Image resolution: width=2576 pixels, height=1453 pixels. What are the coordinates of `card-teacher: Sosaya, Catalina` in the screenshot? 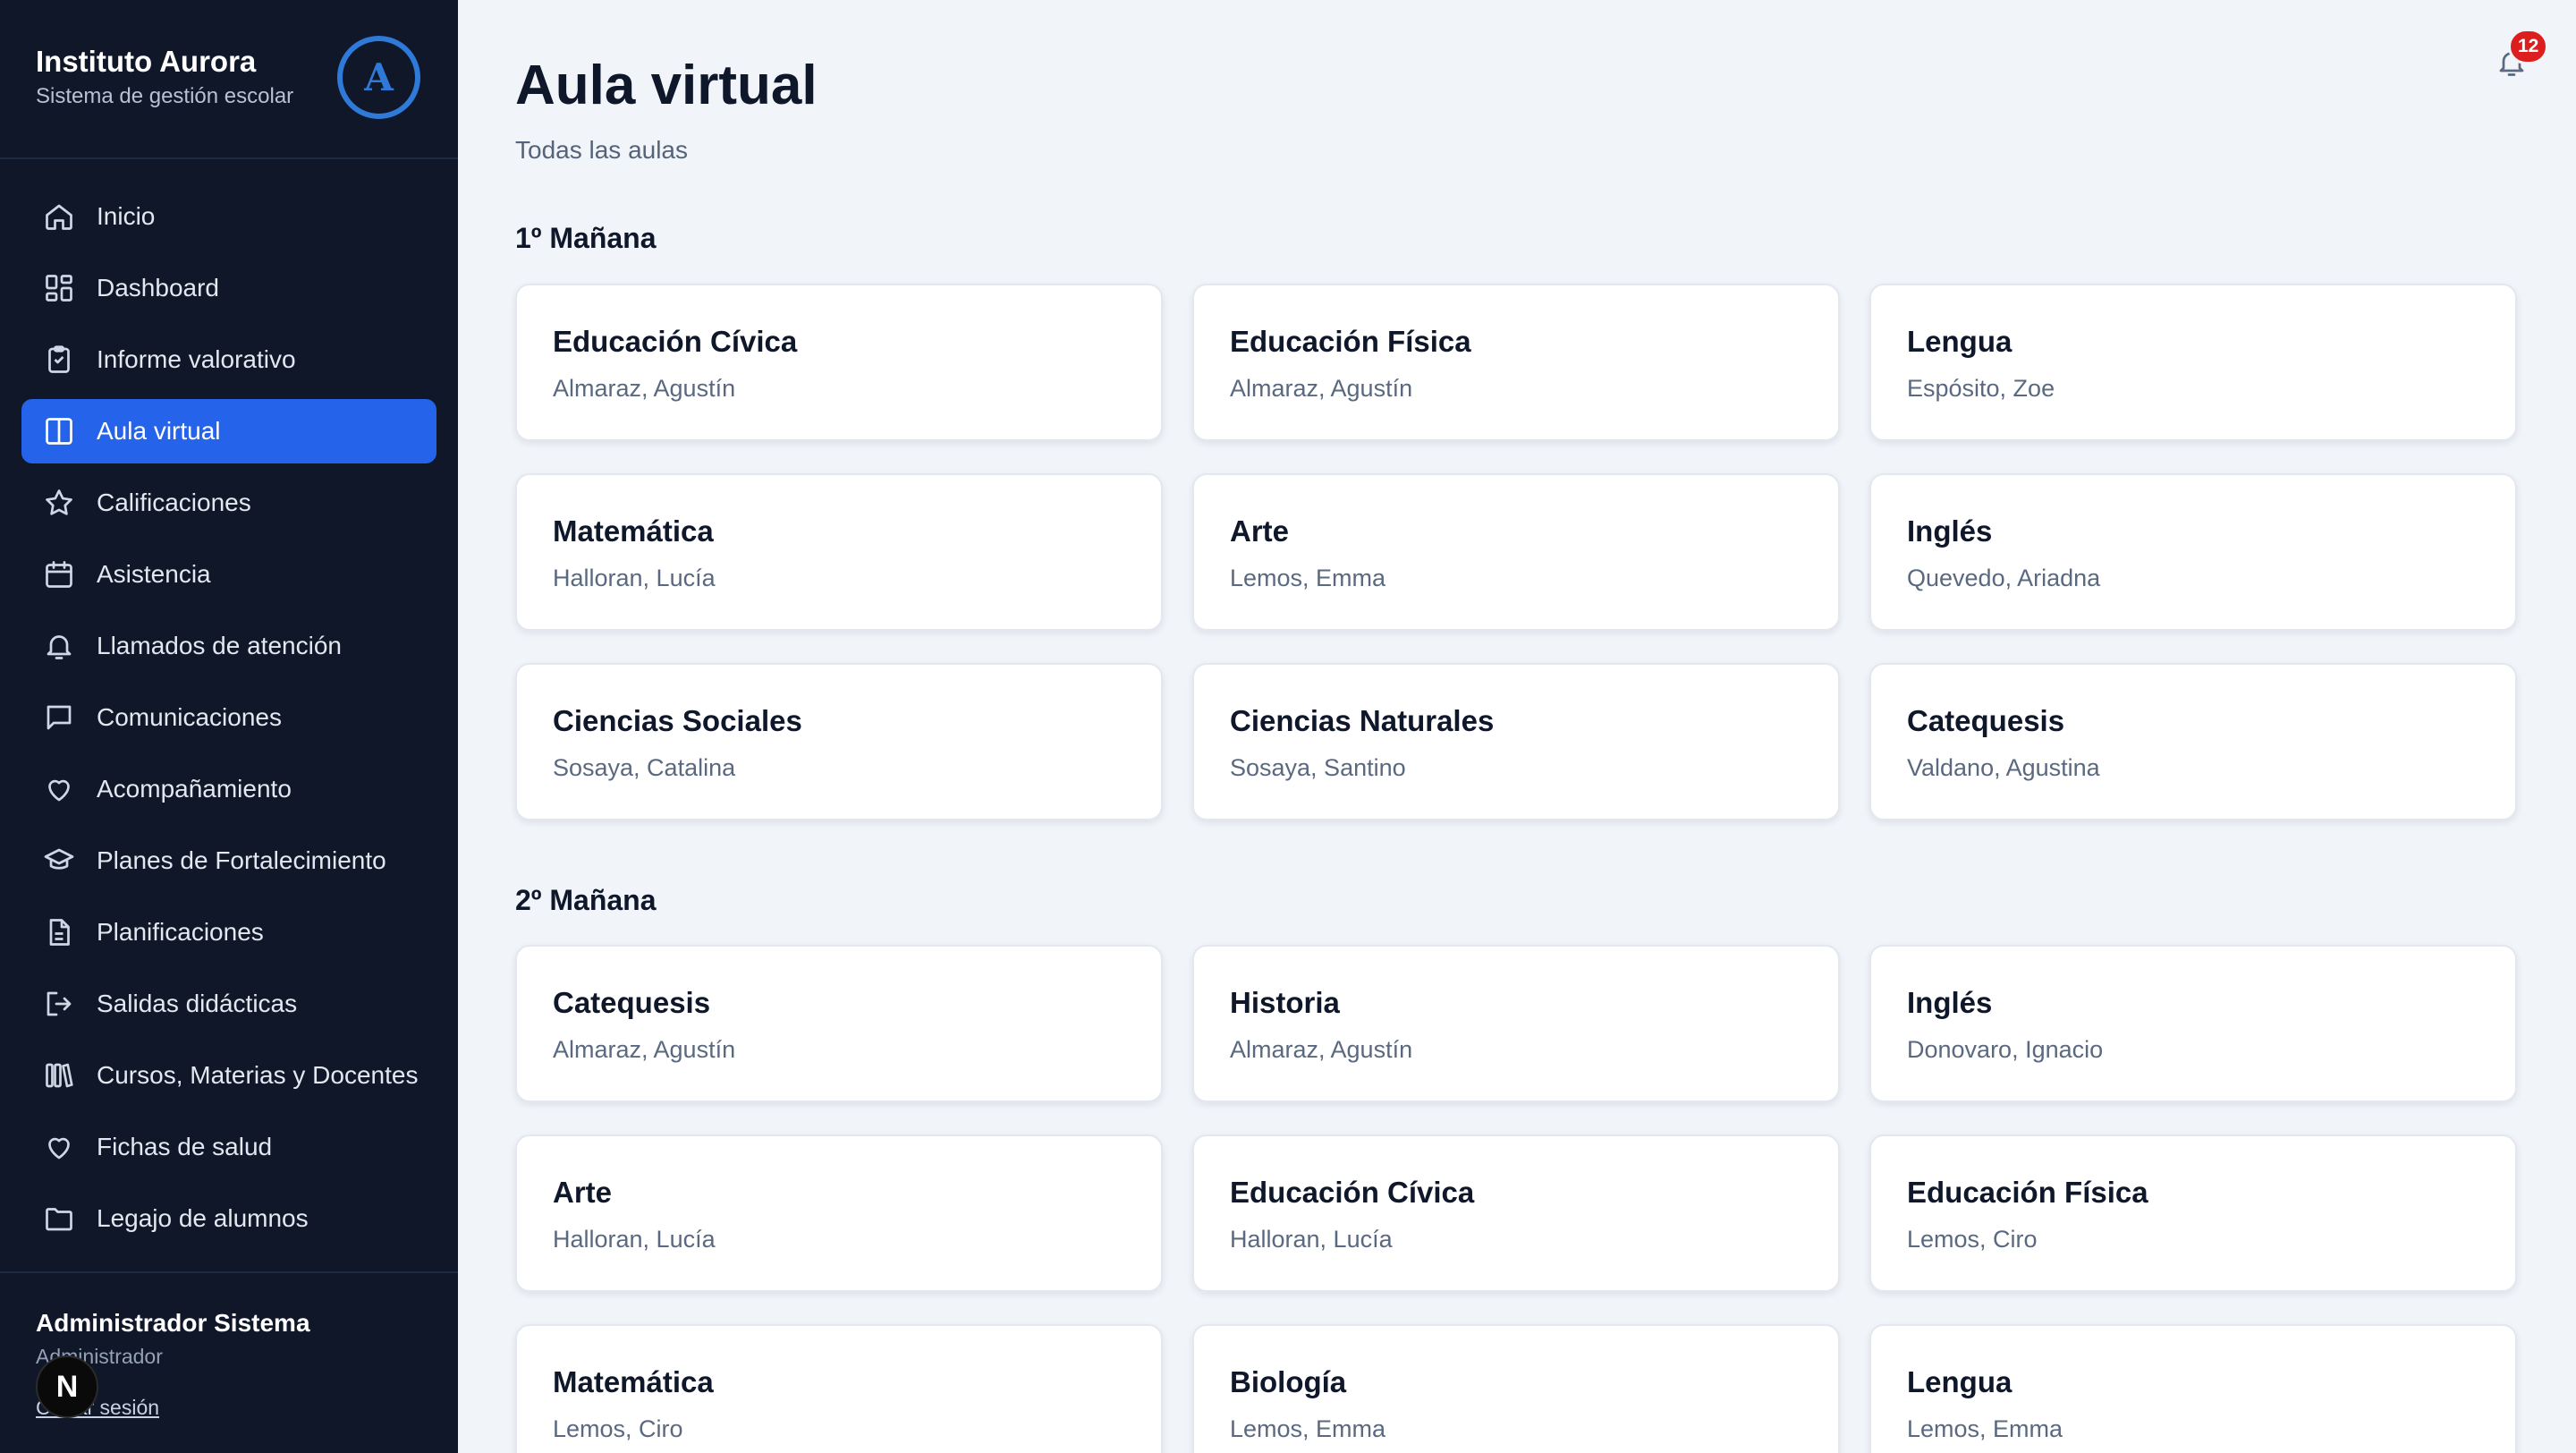 It's located at (644, 767).